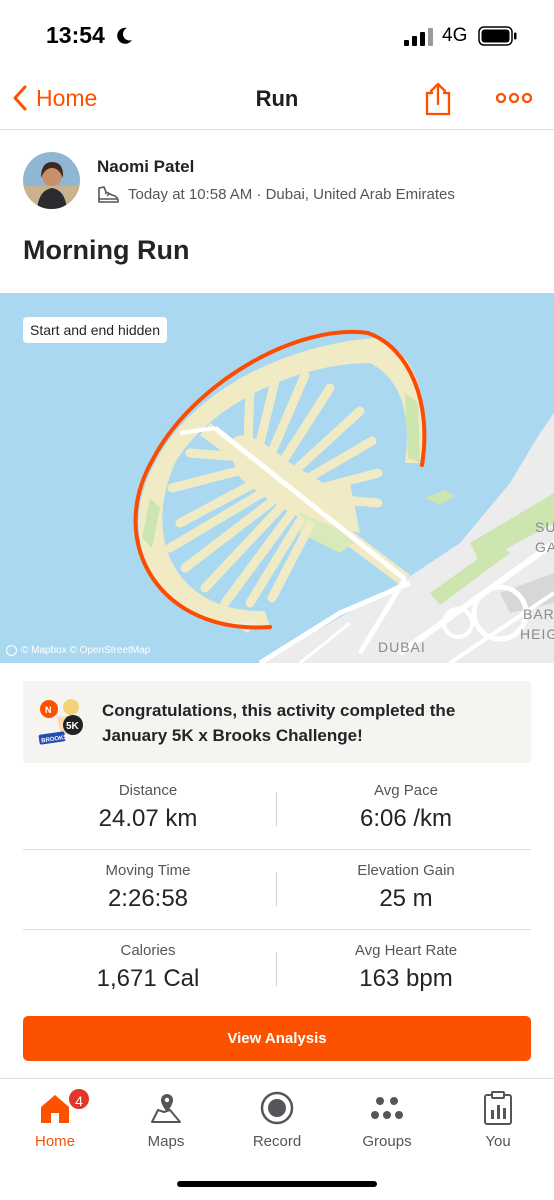 The image size is (554, 1200). What do you see at coordinates (148, 978) in the screenshot?
I see `stat-value: 1,671 Cal` at bounding box center [148, 978].